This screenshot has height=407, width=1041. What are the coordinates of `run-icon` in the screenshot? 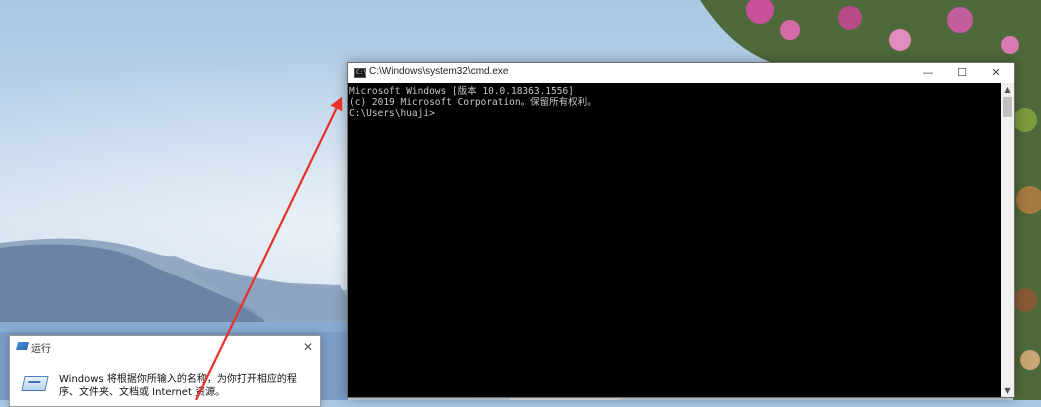 It's located at (22, 346).